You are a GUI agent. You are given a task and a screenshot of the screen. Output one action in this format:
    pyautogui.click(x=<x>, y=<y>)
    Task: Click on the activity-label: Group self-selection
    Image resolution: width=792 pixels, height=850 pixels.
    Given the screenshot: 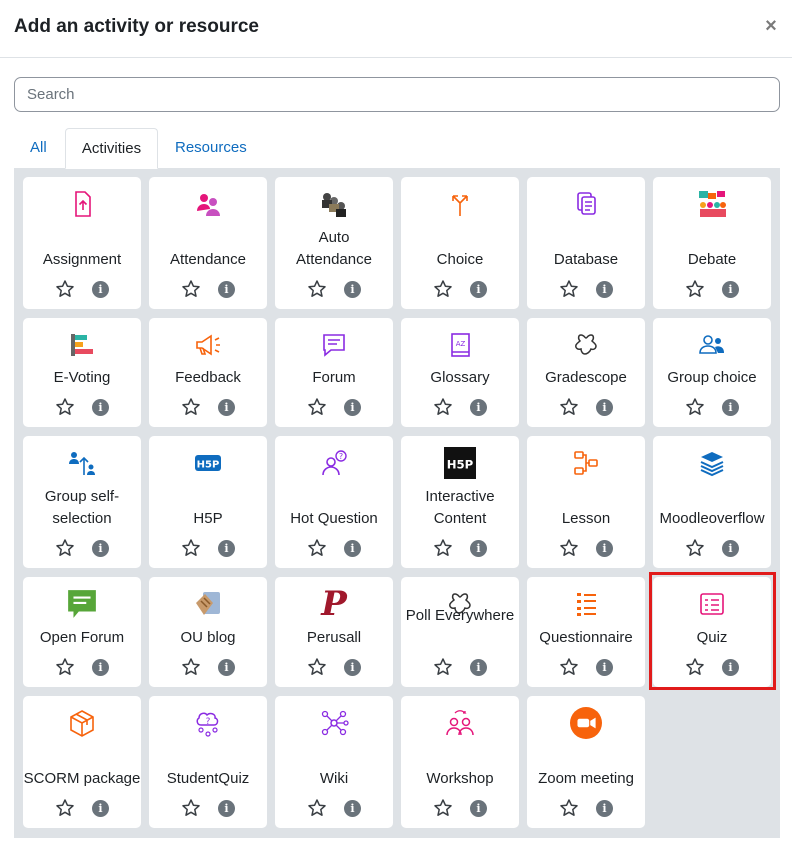 What is the action you would take?
    pyautogui.click(x=82, y=507)
    